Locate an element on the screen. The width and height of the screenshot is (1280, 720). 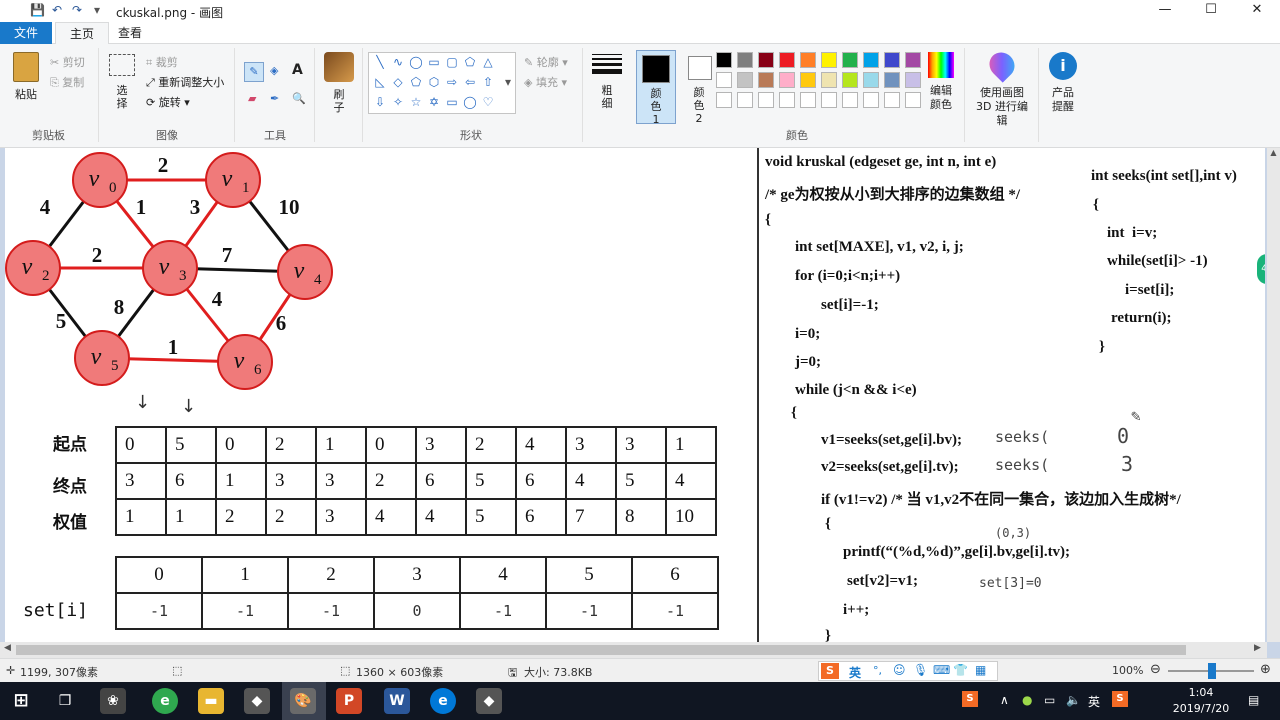
horizontal-scrollbar: ◀ ▶ is located at coordinates (633, 650).